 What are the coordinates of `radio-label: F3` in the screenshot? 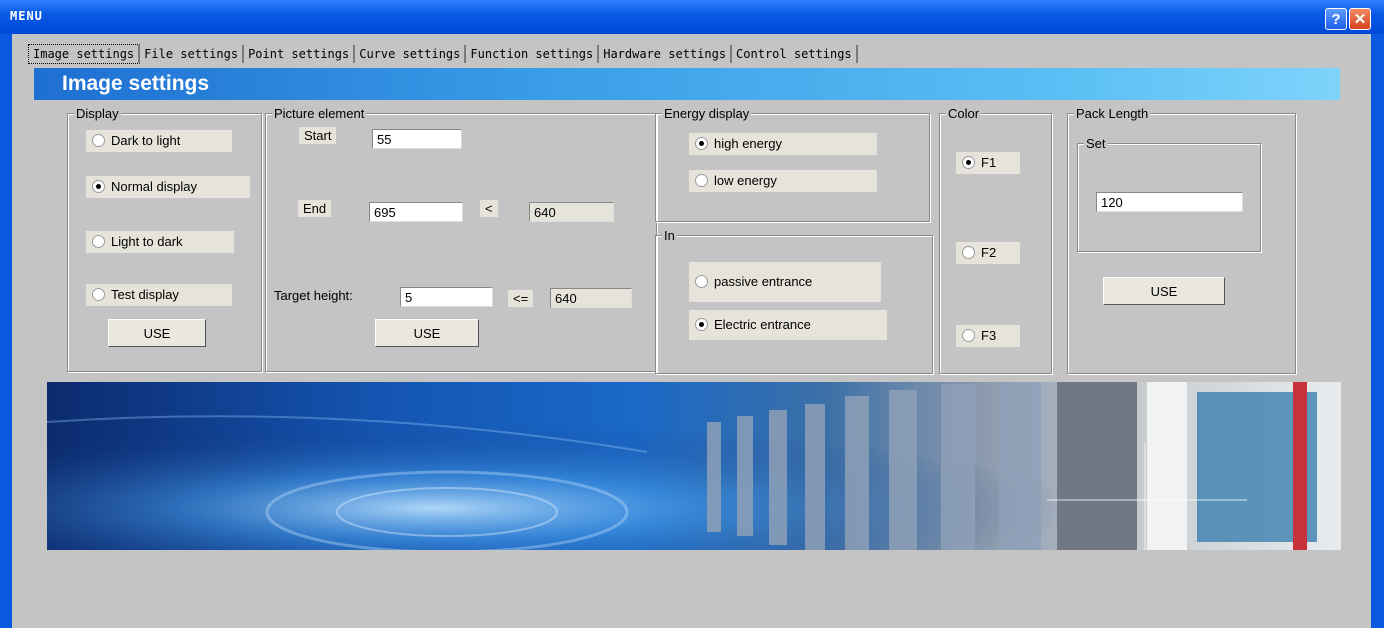 It's located at (989, 335).